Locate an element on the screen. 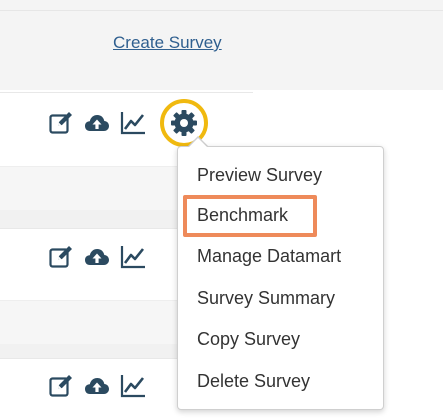 Image resolution: width=443 pixels, height=419 pixels. menu-item-survey-summary: Survey Summary is located at coordinates (266, 298).